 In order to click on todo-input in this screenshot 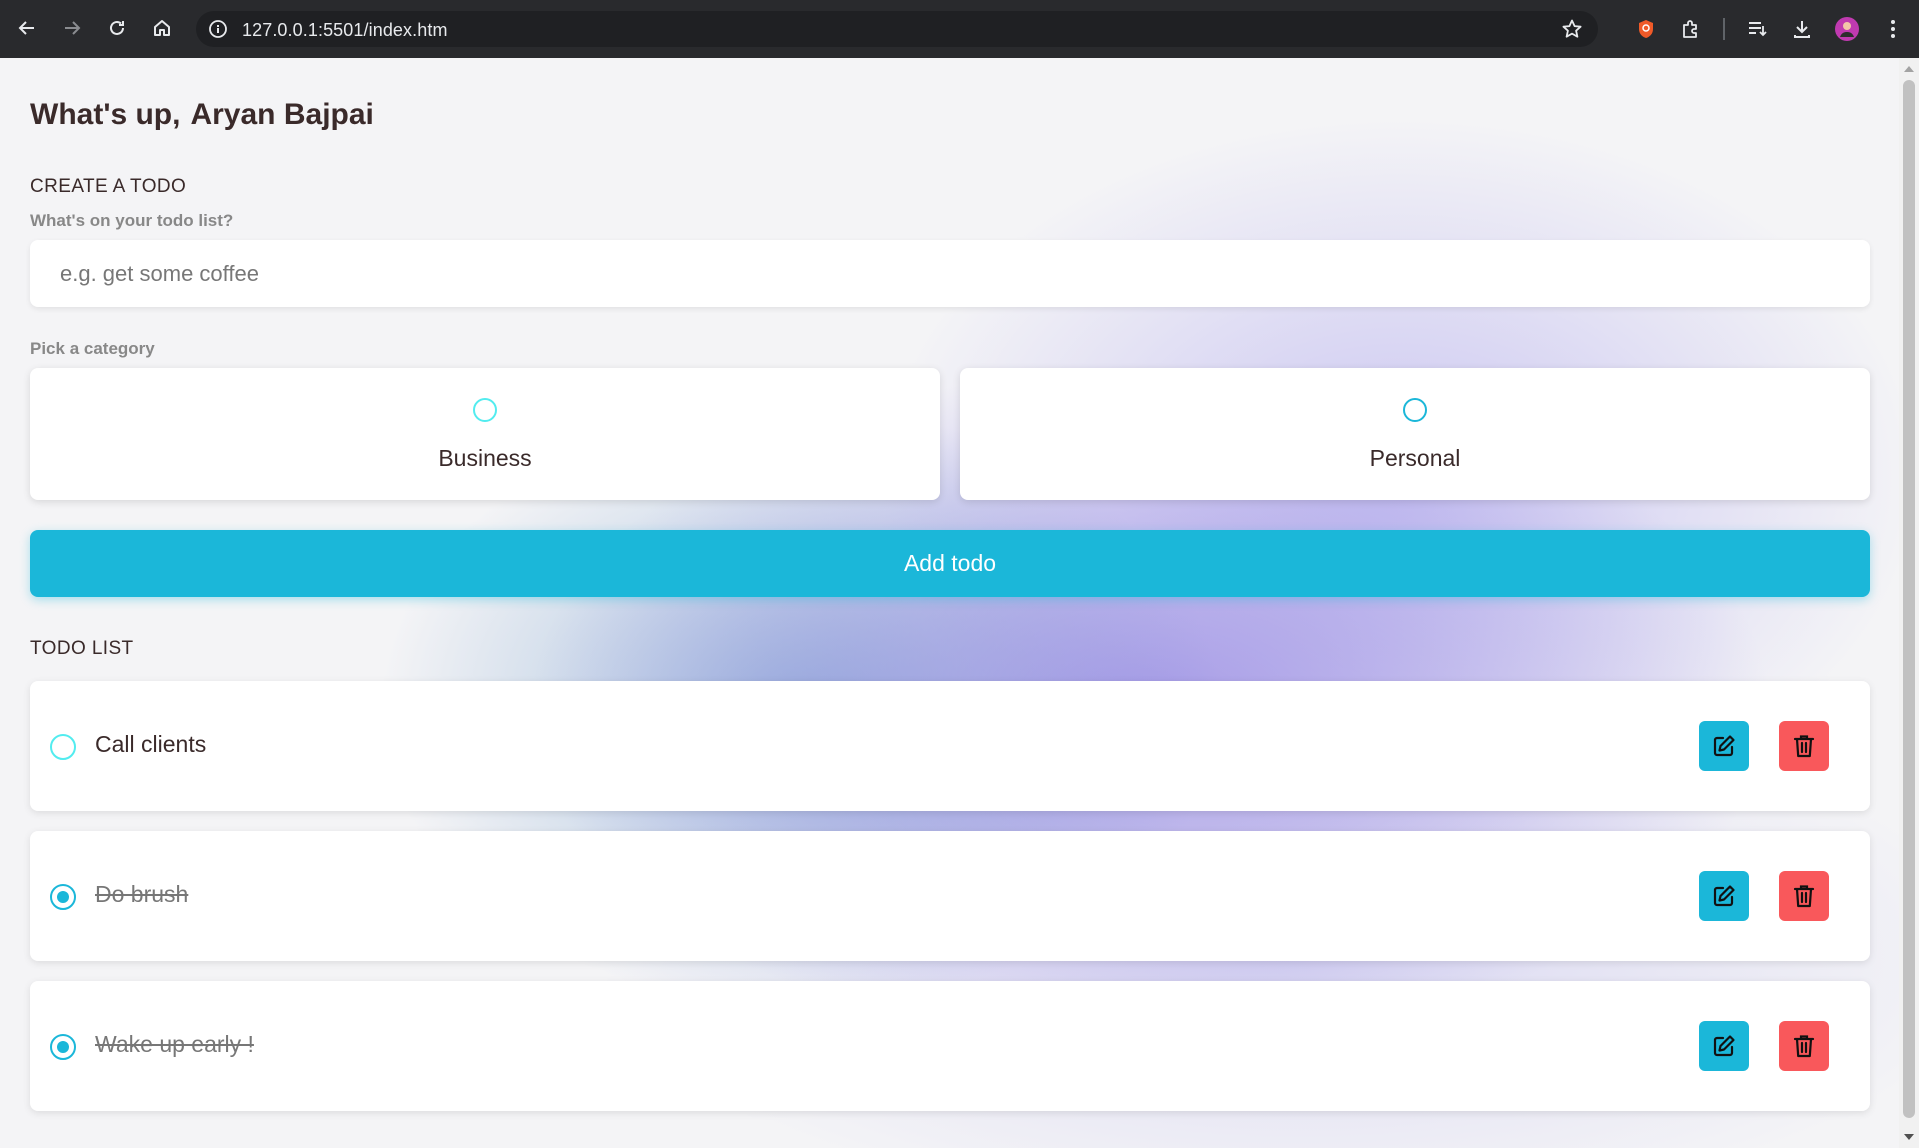, I will do `click(950, 273)`.